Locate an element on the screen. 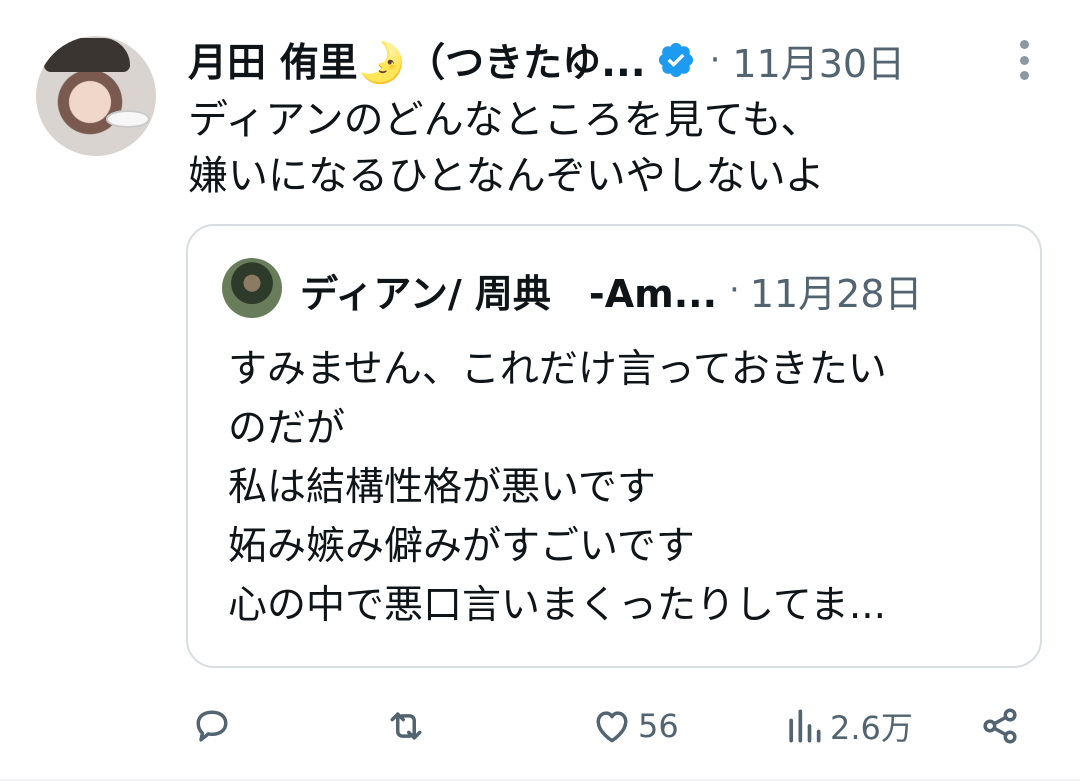  quoted-avatar is located at coordinates (252, 288).